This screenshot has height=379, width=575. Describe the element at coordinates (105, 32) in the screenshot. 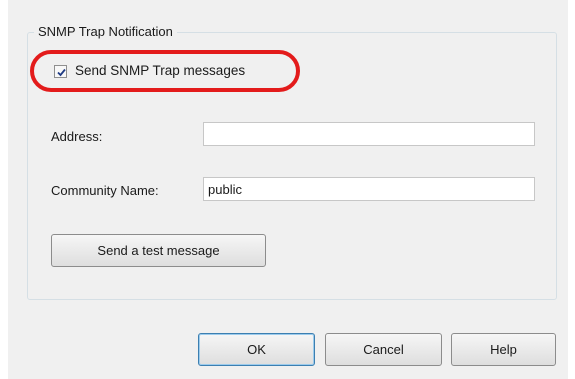

I see `groupbox-title: SNMP Trap Notification` at that location.